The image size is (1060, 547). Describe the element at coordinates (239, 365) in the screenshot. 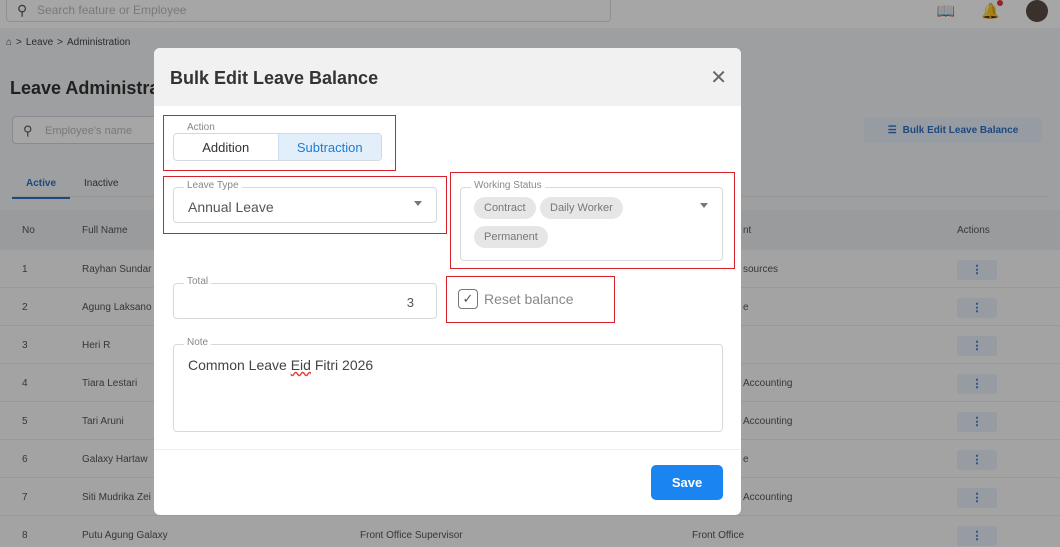

I see `note-text-before: Common Leave` at that location.